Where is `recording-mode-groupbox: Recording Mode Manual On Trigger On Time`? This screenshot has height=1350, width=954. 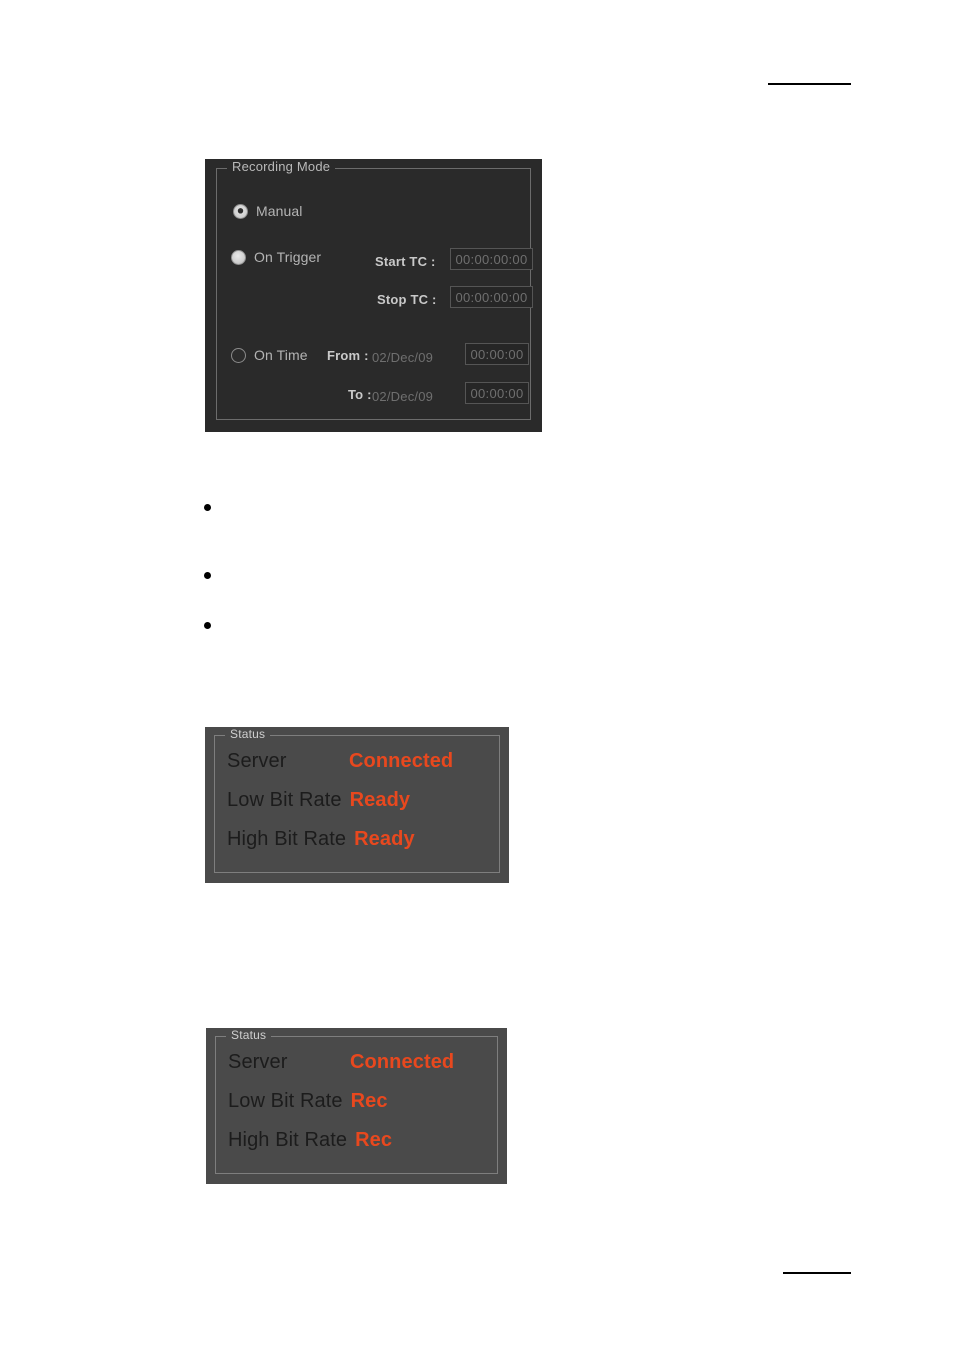
recording-mode-groupbox: Recording Mode Manual On Trigger On Time is located at coordinates (374, 290).